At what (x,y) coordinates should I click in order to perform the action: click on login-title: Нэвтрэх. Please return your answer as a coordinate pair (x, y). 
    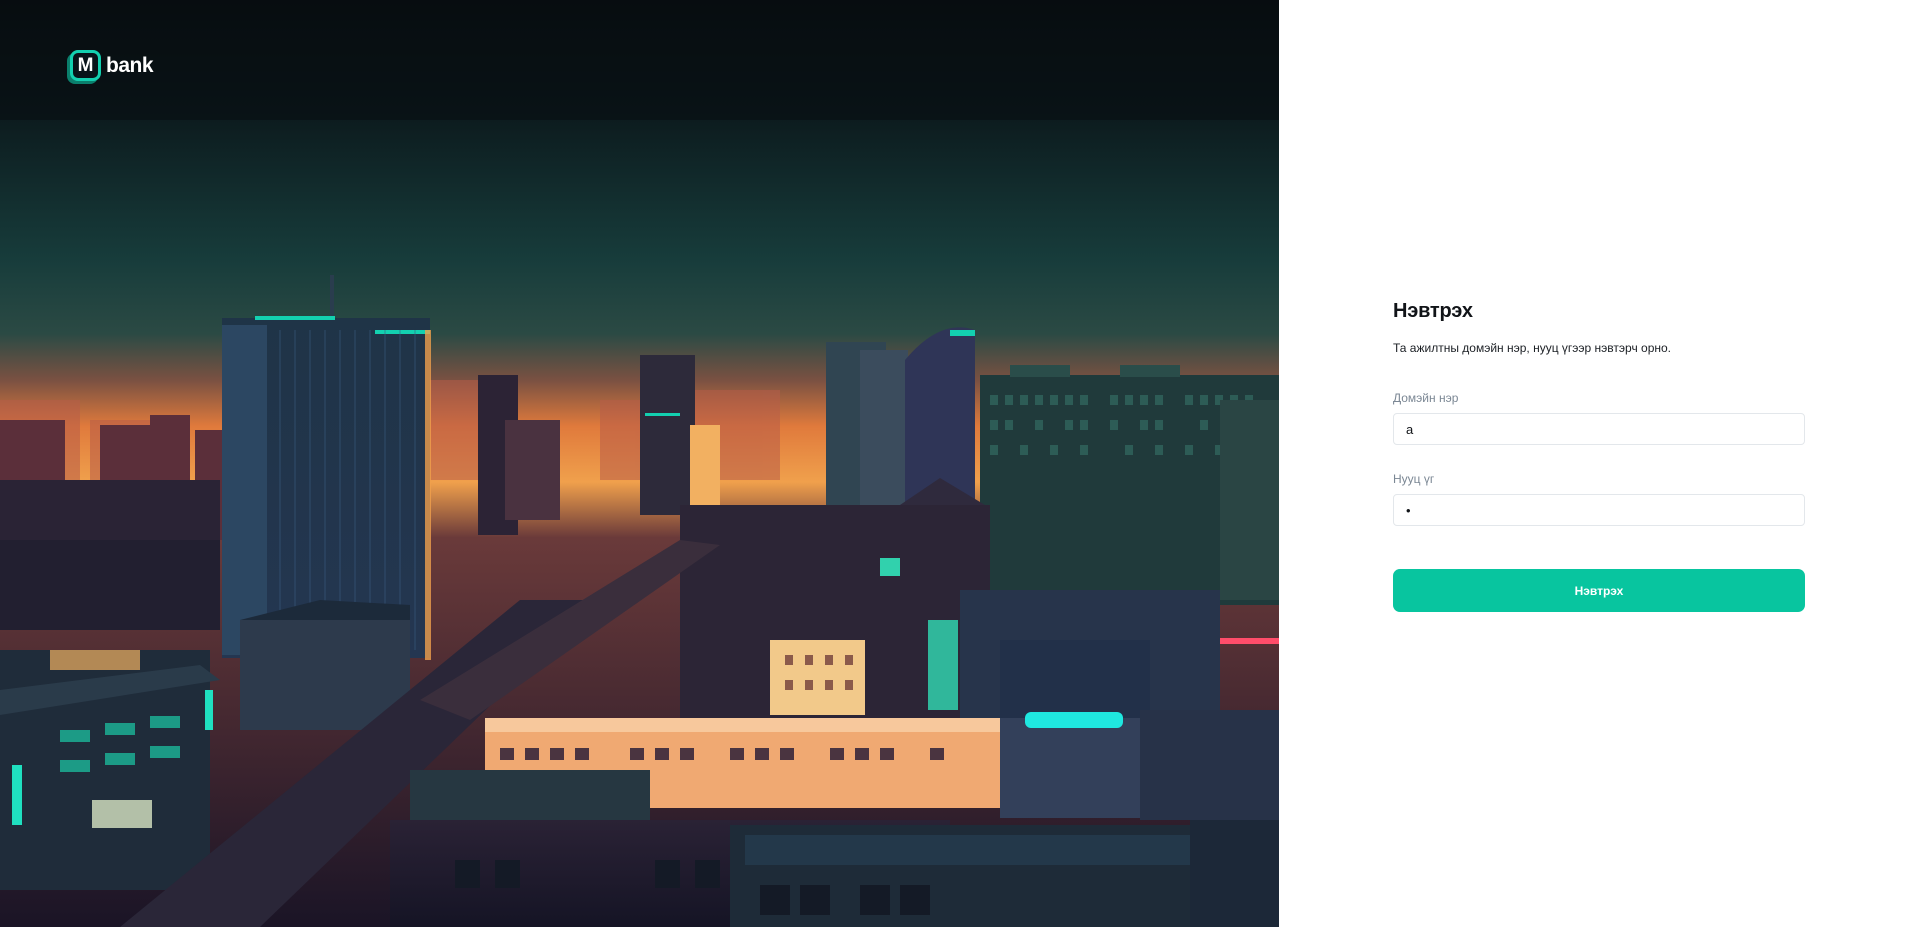
    Looking at the image, I should click on (1433, 311).